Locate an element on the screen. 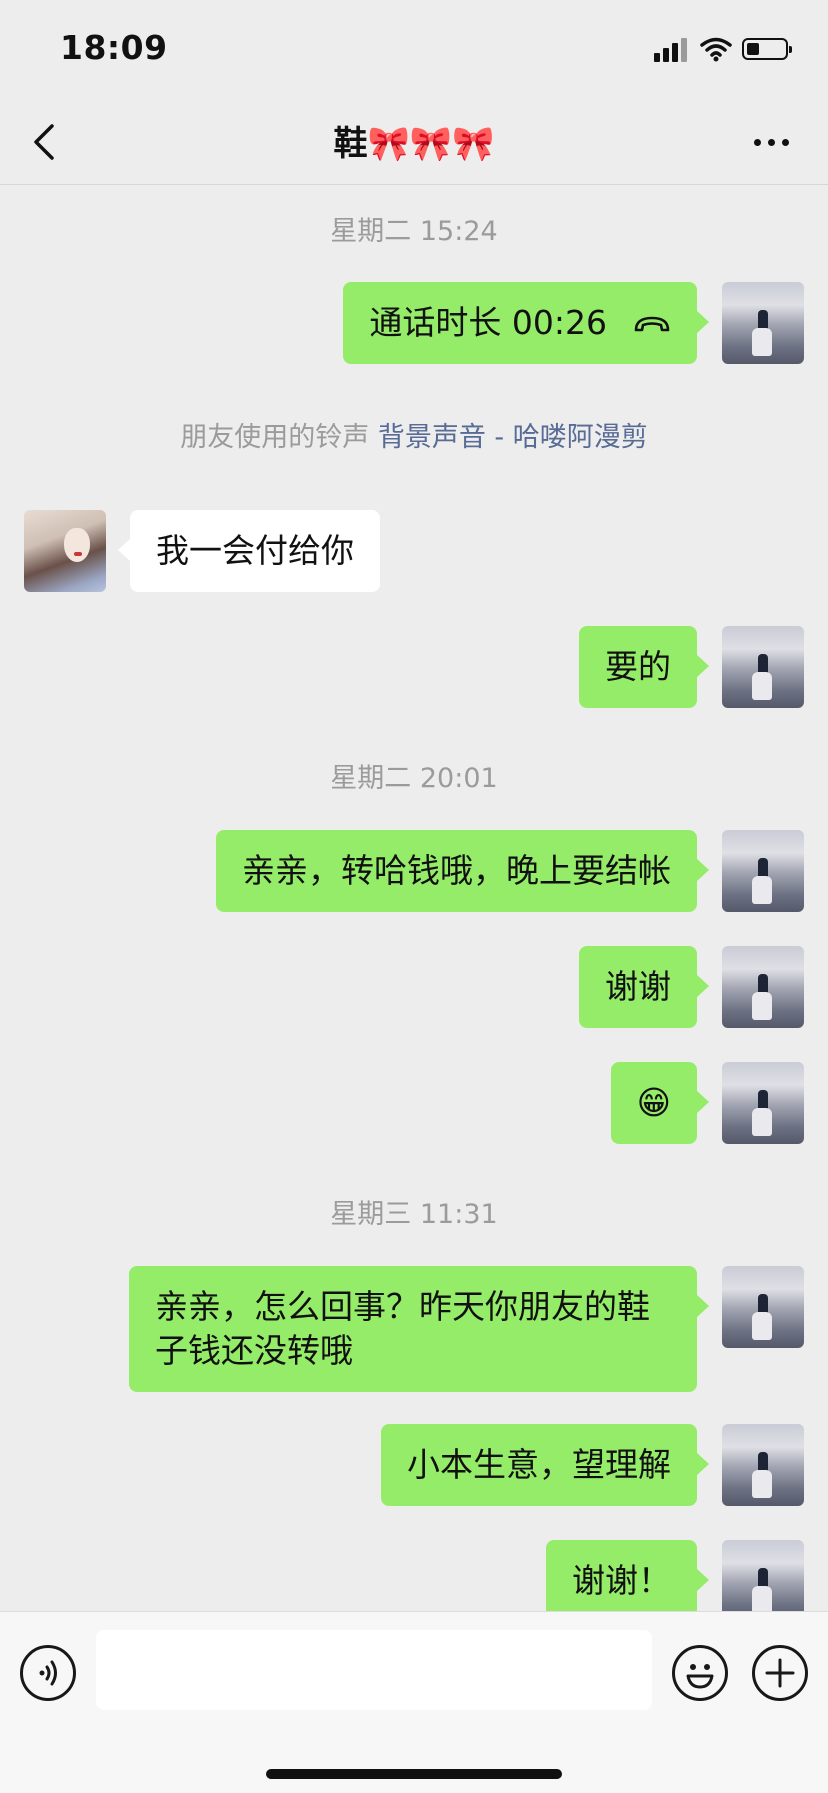  outgoing-message: 谢谢！ is located at coordinates (627, 1575).